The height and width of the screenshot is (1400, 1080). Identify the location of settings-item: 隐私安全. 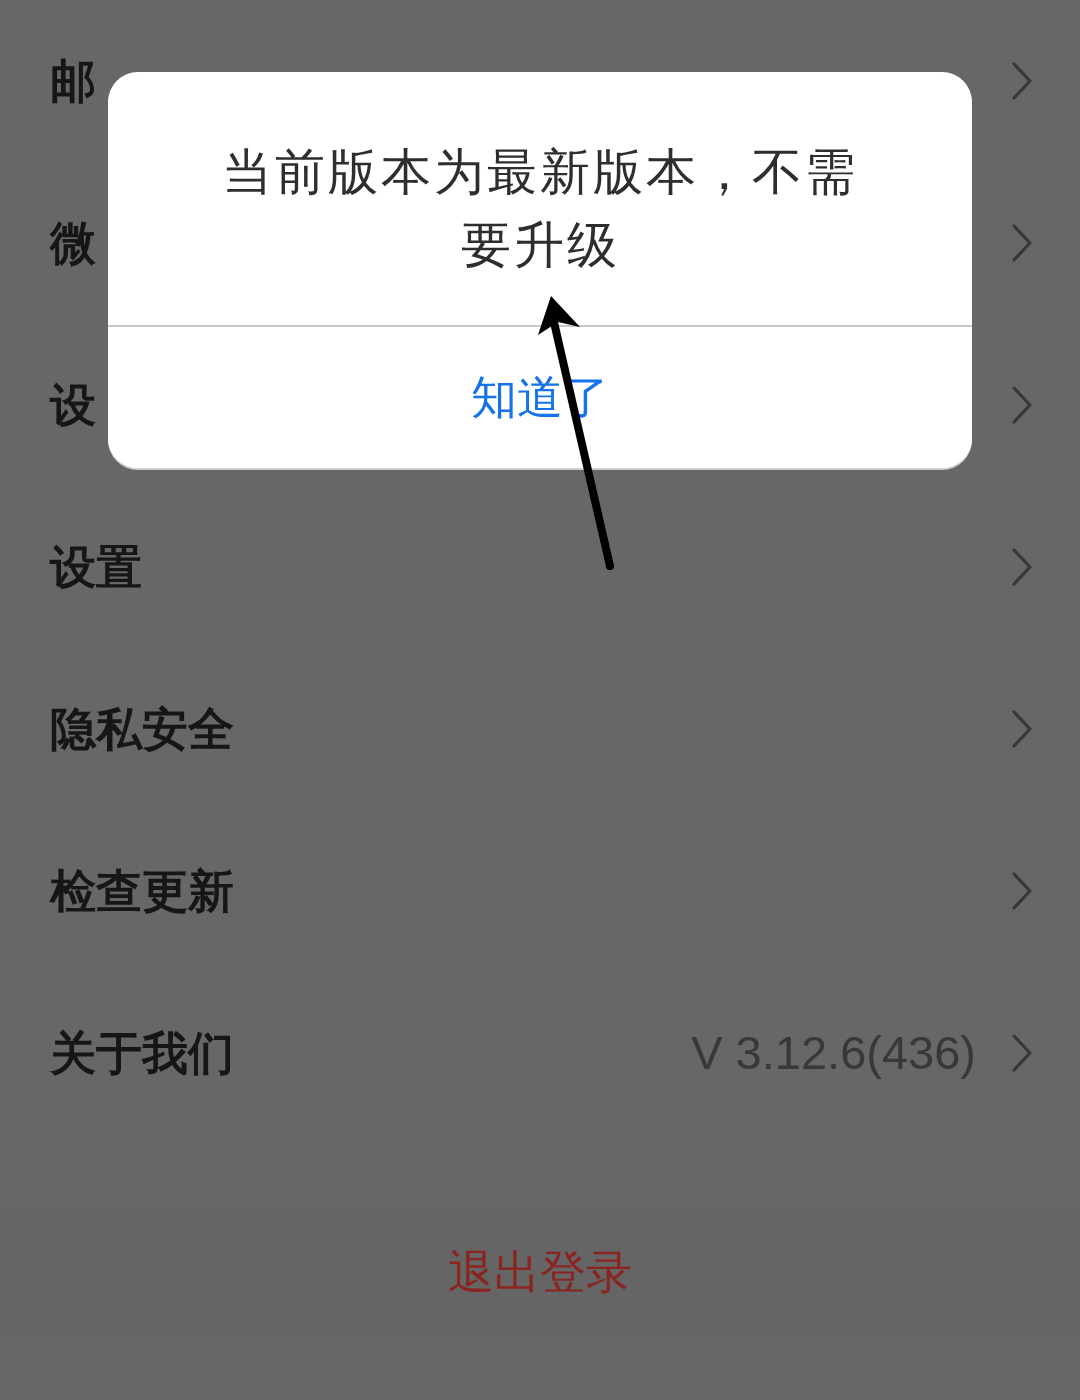
(142, 729).